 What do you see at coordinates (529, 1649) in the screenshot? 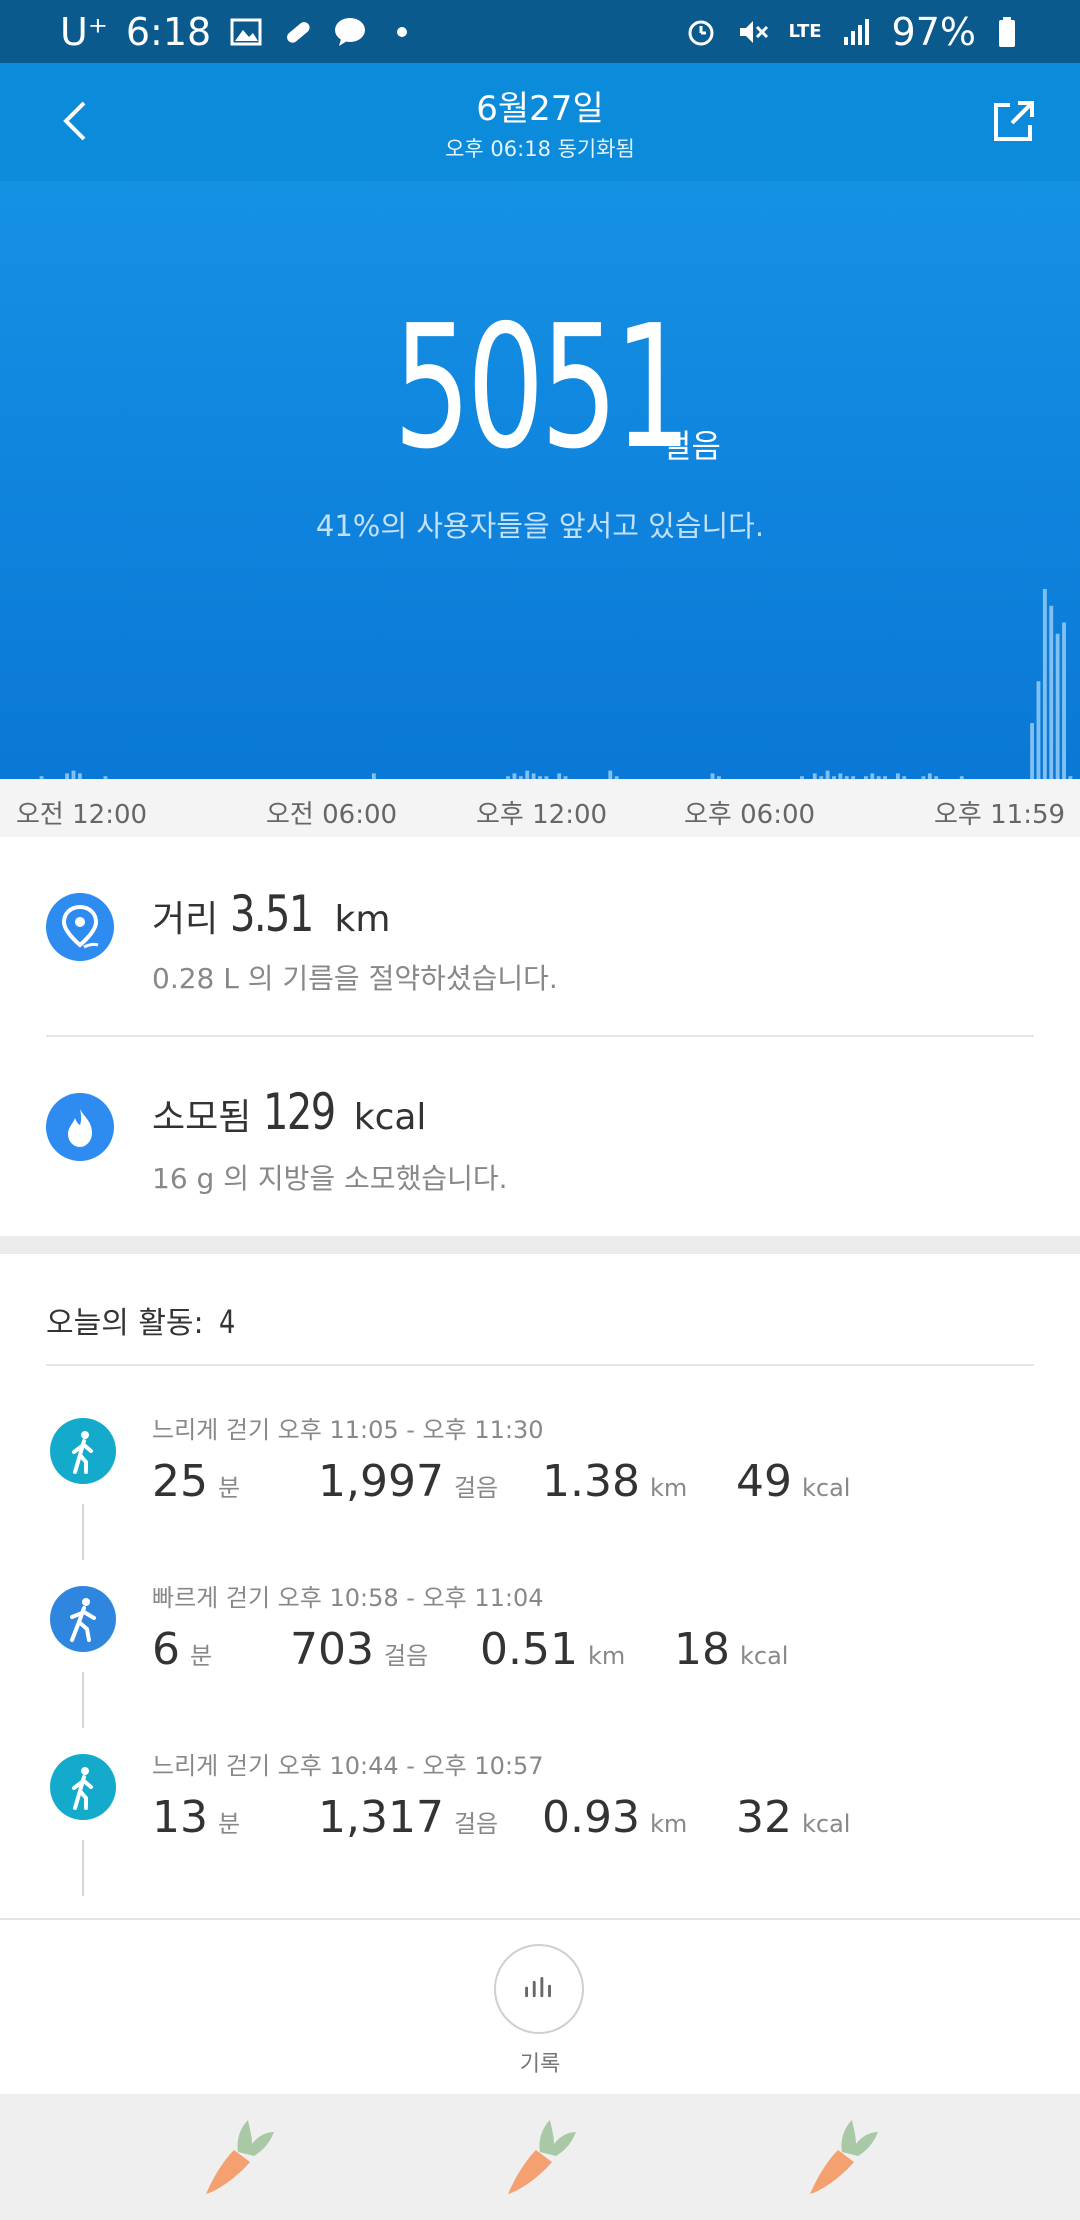
I see `distance-value: 0.51` at bounding box center [529, 1649].